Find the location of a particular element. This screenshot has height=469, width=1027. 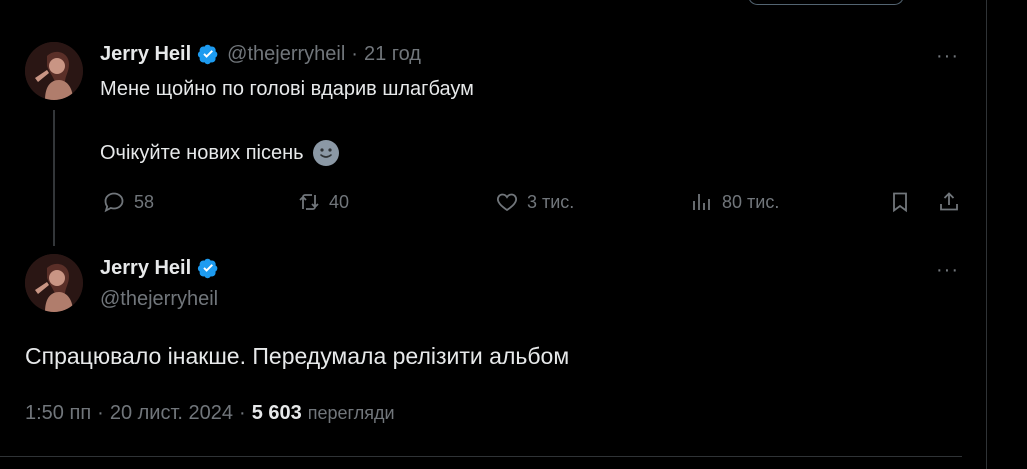

reply-icon is located at coordinates (114, 202).